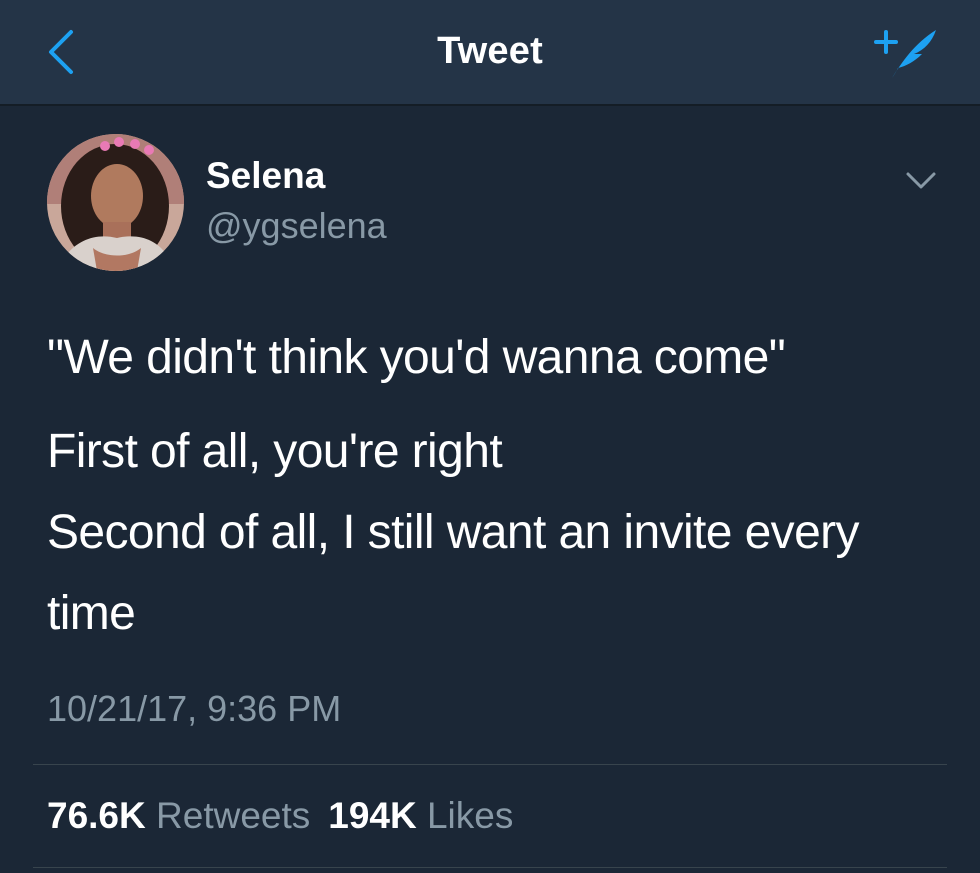  Describe the element at coordinates (372, 815) in the screenshot. I see `likes-count: 194K` at that location.